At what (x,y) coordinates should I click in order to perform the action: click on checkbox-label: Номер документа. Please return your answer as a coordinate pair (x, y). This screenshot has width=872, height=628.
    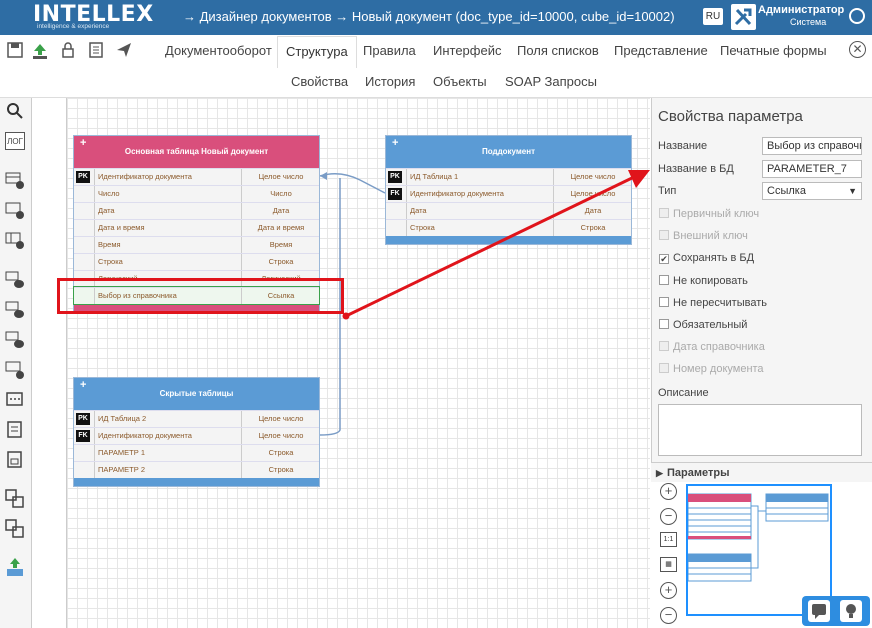
    Looking at the image, I should click on (718, 369).